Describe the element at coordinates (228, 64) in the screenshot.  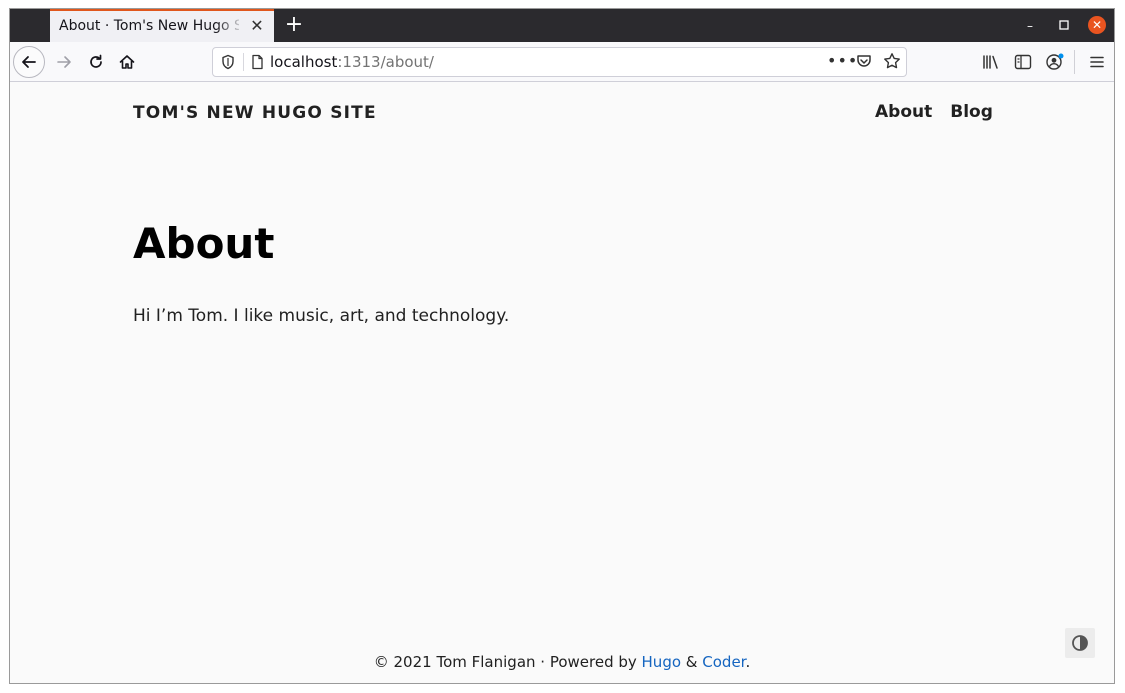
I see `tracking-protection-shield-icon` at that location.